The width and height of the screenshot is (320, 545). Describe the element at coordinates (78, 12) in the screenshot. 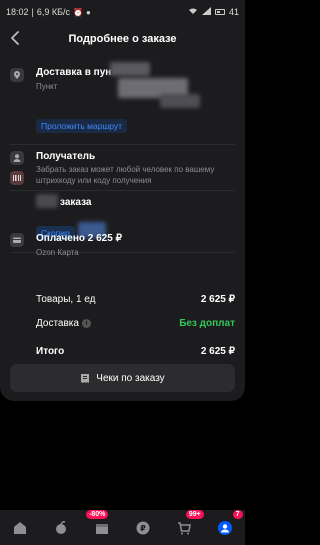

I see `alarm-icon: ⏰` at that location.